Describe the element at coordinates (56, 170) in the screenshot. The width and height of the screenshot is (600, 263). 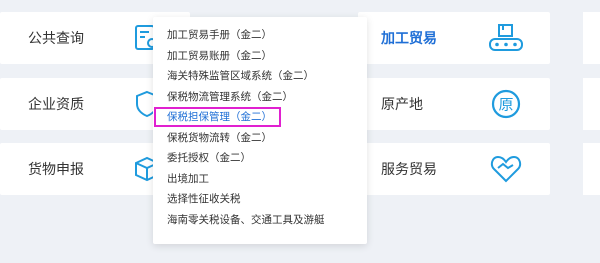
I see `card-label: 货物申报` at that location.